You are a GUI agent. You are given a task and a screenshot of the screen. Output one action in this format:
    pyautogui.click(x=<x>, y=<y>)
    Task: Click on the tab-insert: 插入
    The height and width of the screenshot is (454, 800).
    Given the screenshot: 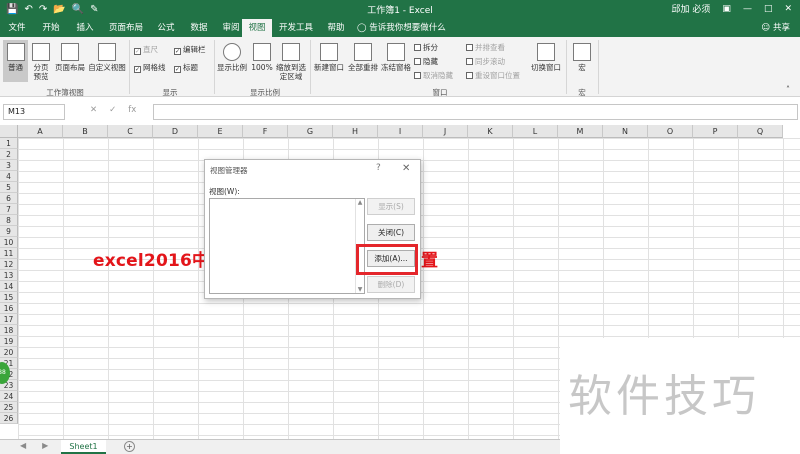 What is the action you would take?
    pyautogui.click(x=85, y=28)
    